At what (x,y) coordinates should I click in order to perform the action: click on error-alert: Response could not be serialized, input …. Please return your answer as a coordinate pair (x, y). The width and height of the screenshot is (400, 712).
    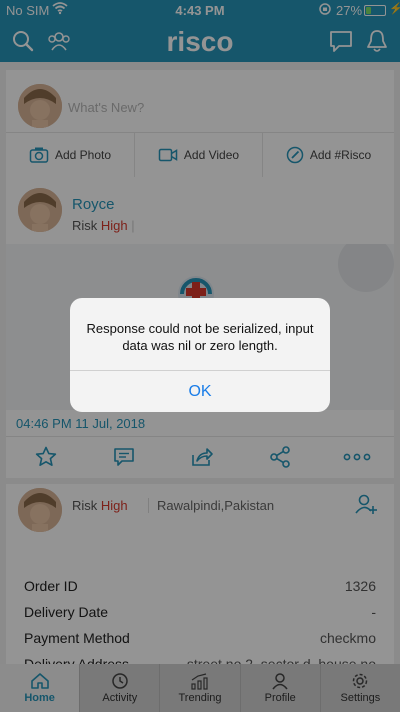
    Looking at the image, I should click on (200, 355).